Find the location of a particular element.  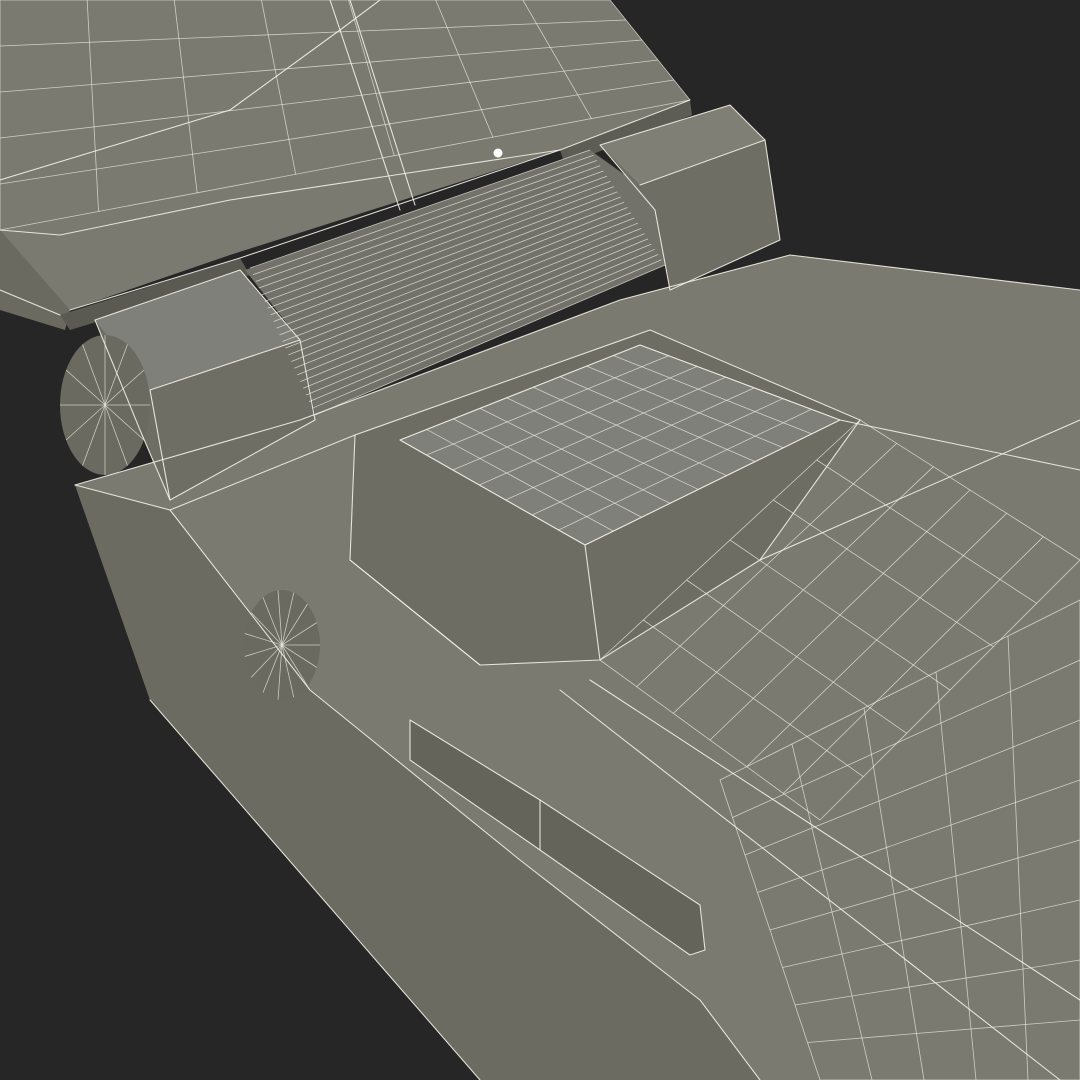

status-led is located at coordinates (498, 153).